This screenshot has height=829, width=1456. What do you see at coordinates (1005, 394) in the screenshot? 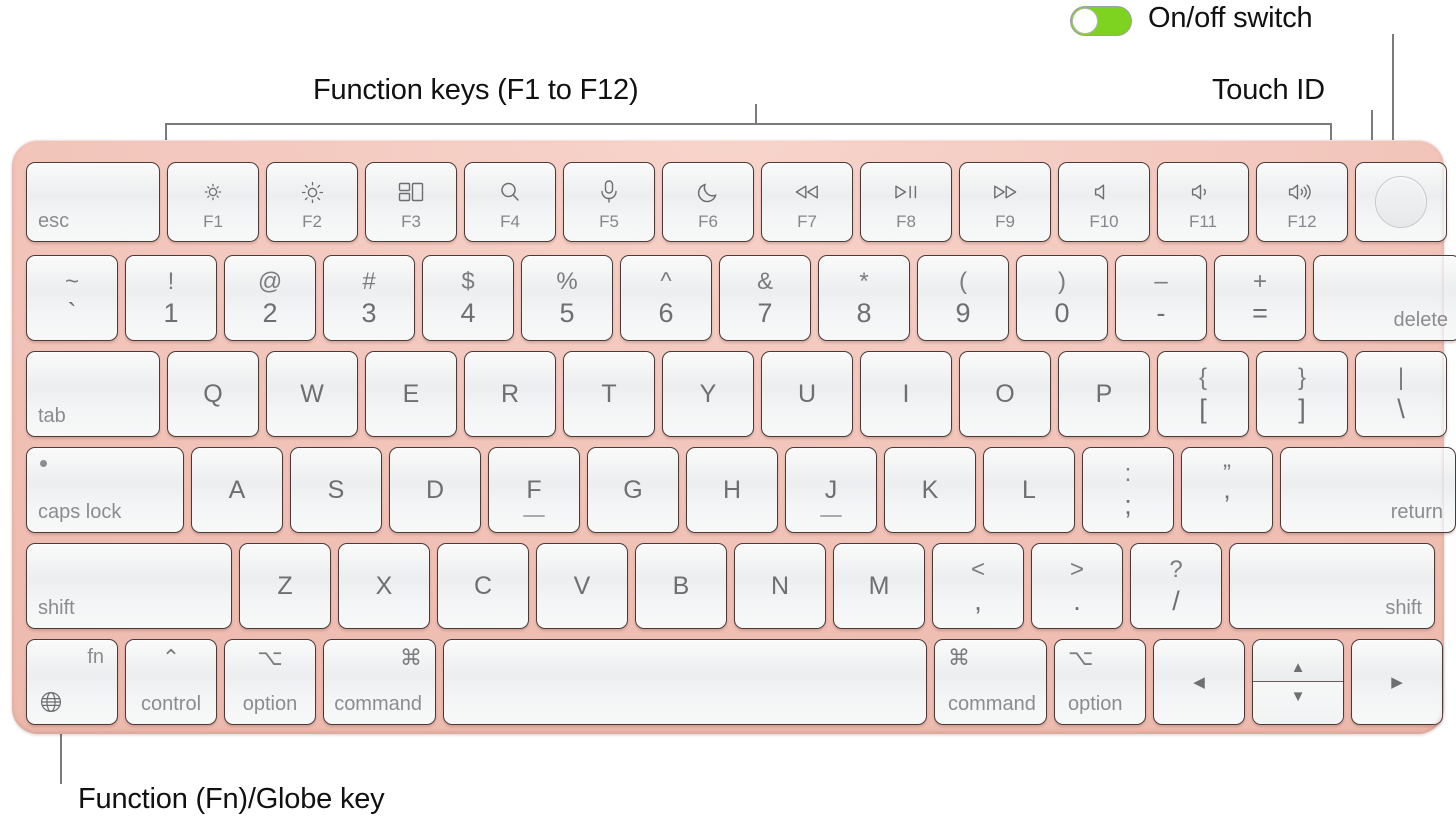
I see `key-o: O` at bounding box center [1005, 394].